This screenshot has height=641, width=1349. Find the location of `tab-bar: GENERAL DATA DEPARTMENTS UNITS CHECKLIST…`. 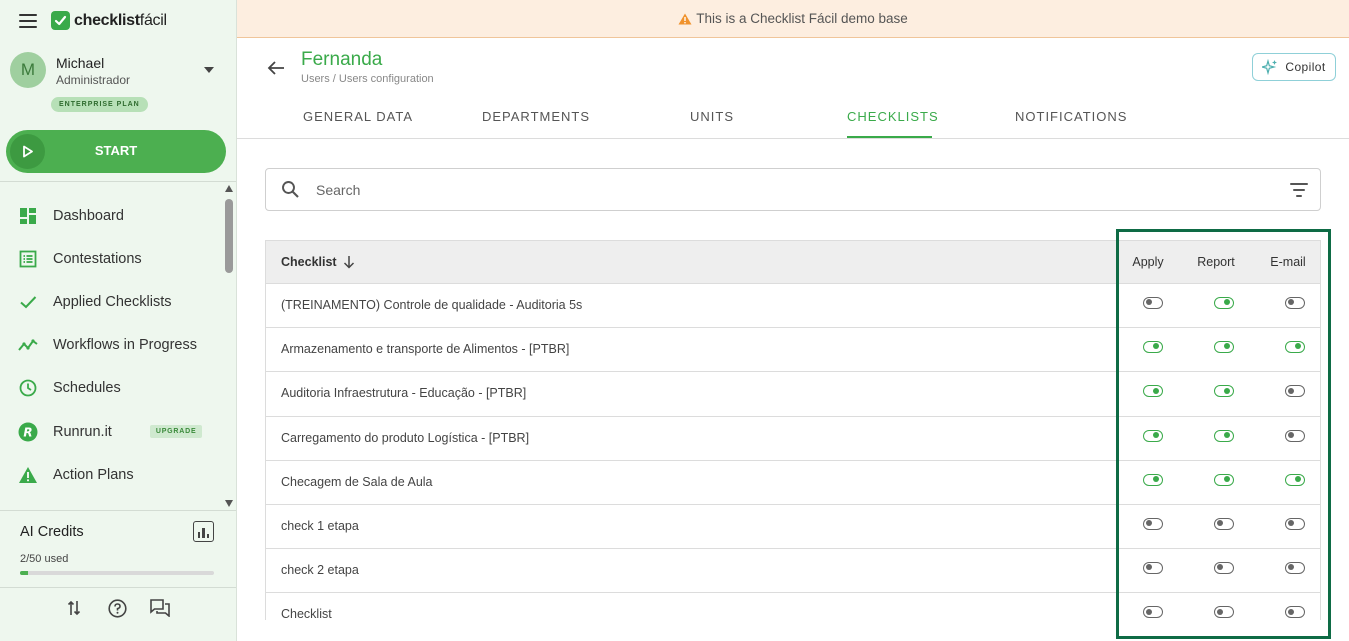

tab-bar: GENERAL DATA DEPARTMENTS UNITS CHECKLIST… is located at coordinates (793, 119).